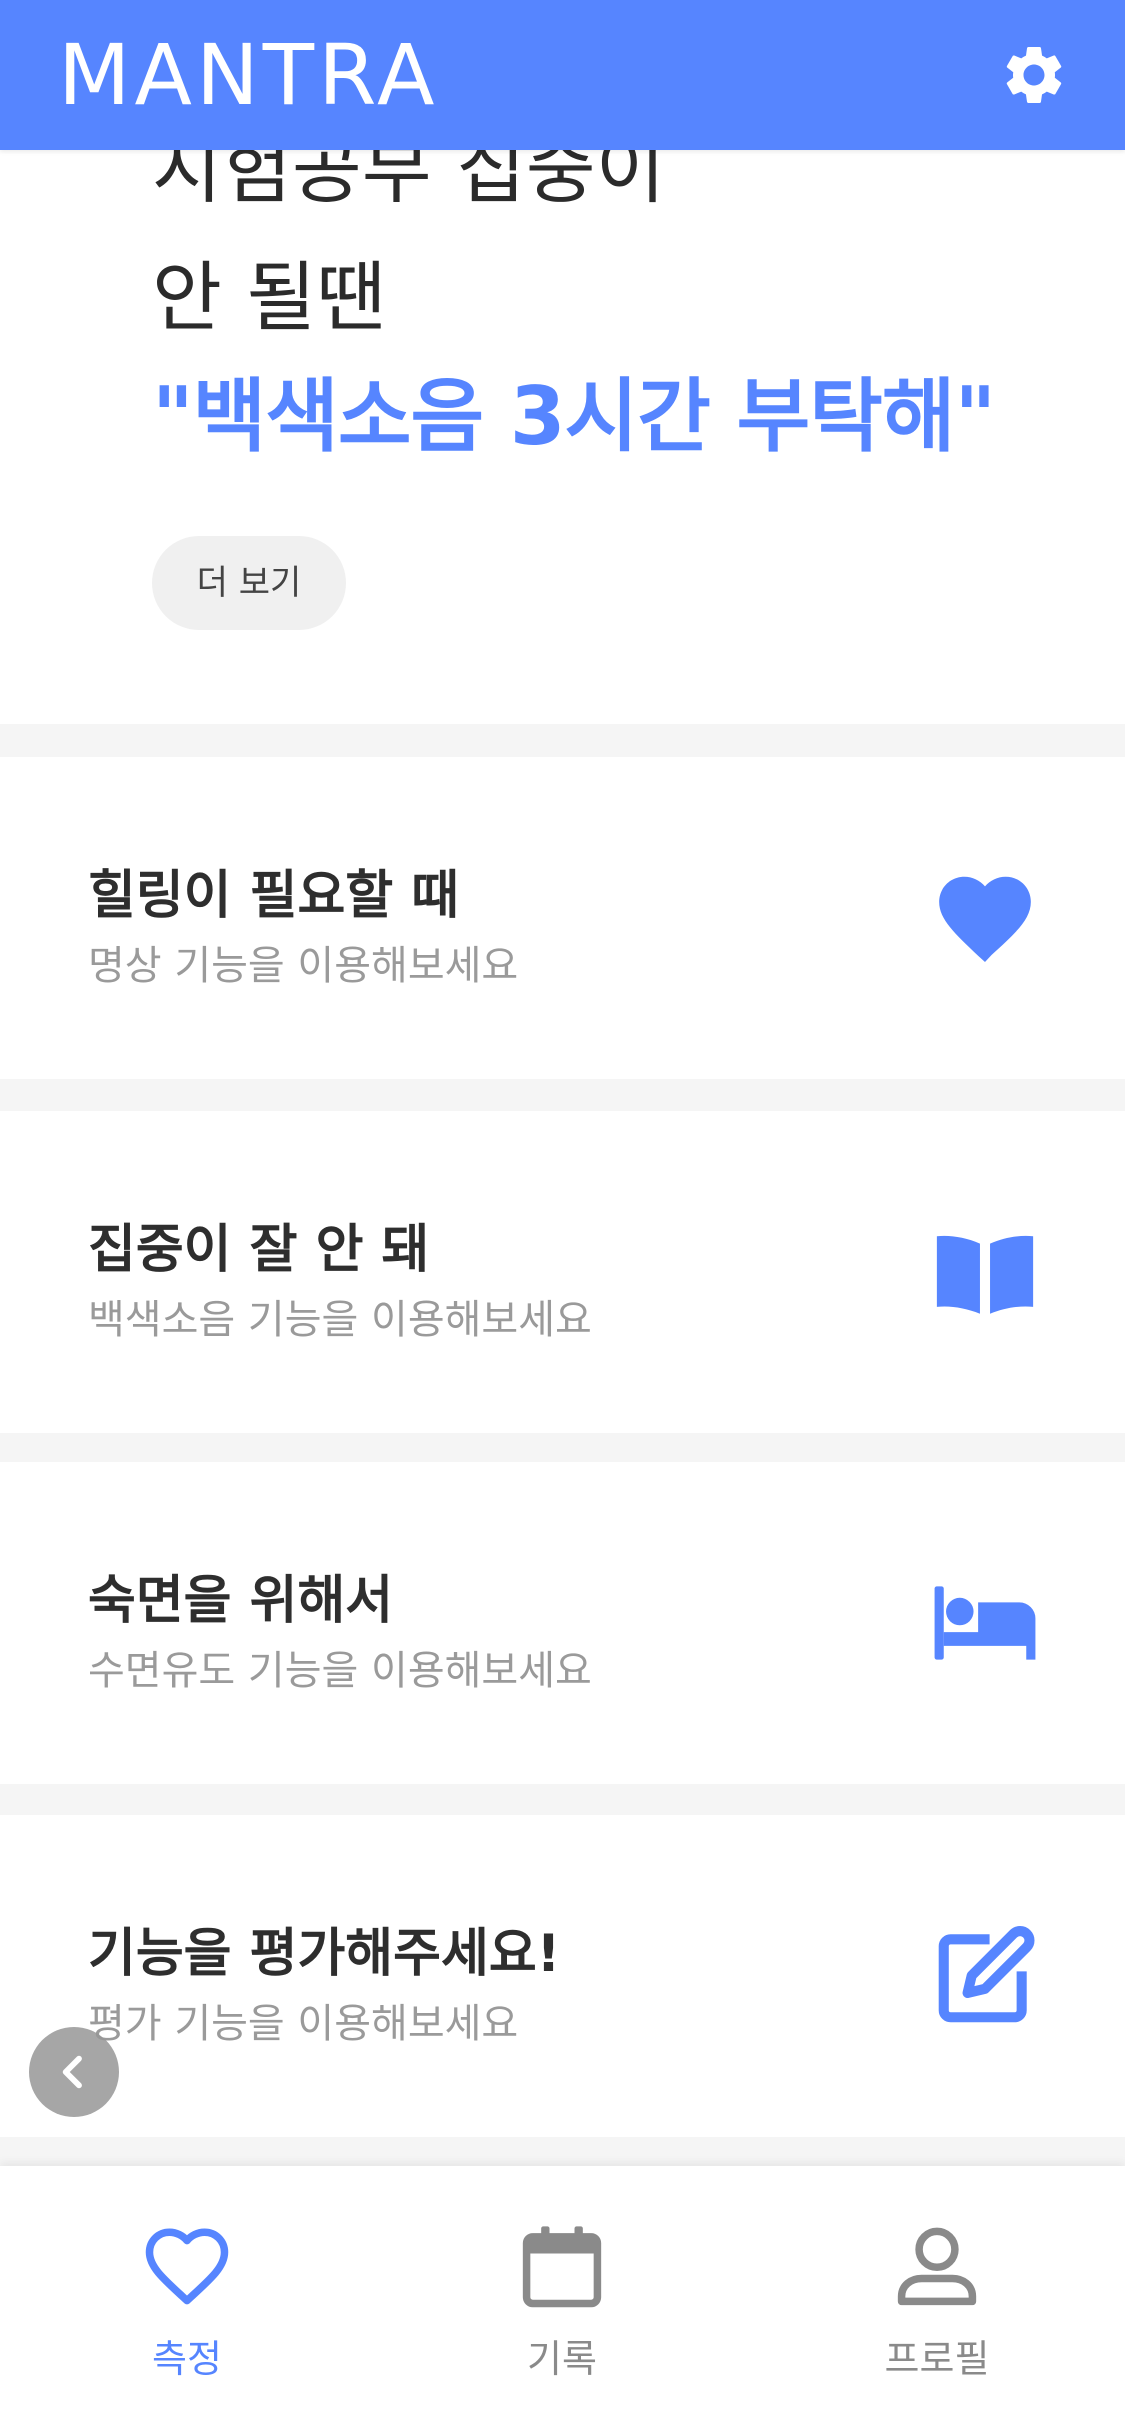  Describe the element at coordinates (562, 1272) in the screenshot. I see `feature-card-focus: 집중이 잘 안 돼 백색소음 기능을 이용해보세요` at that location.